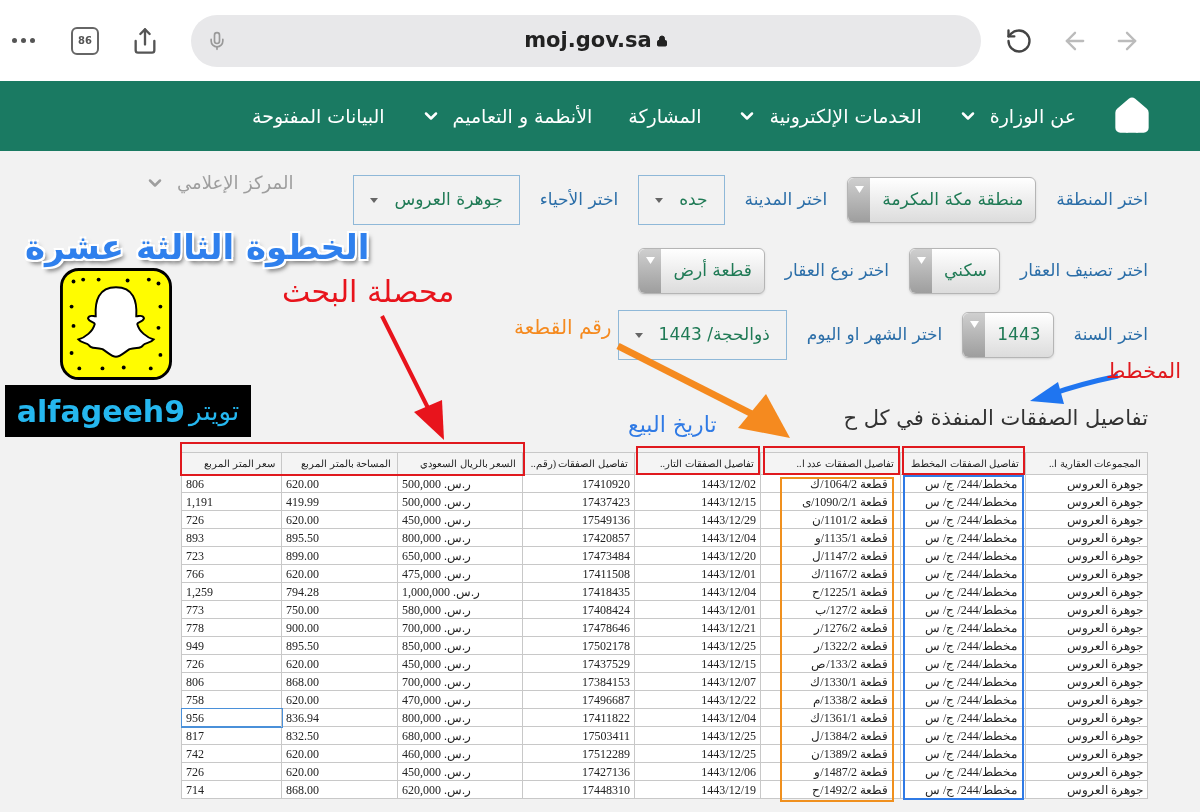 The image size is (1200, 812). Describe the element at coordinates (665, 116) in the screenshot. I see `nav-menu-item: المشاركة` at that location.